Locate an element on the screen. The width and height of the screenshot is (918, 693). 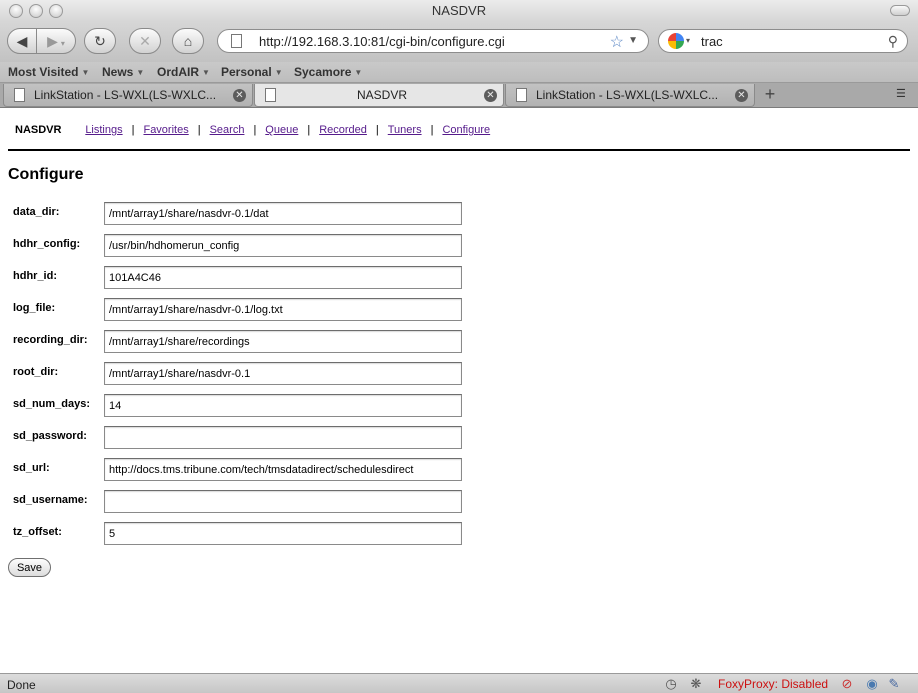
page-title: Configure is located at coordinates (46, 174).